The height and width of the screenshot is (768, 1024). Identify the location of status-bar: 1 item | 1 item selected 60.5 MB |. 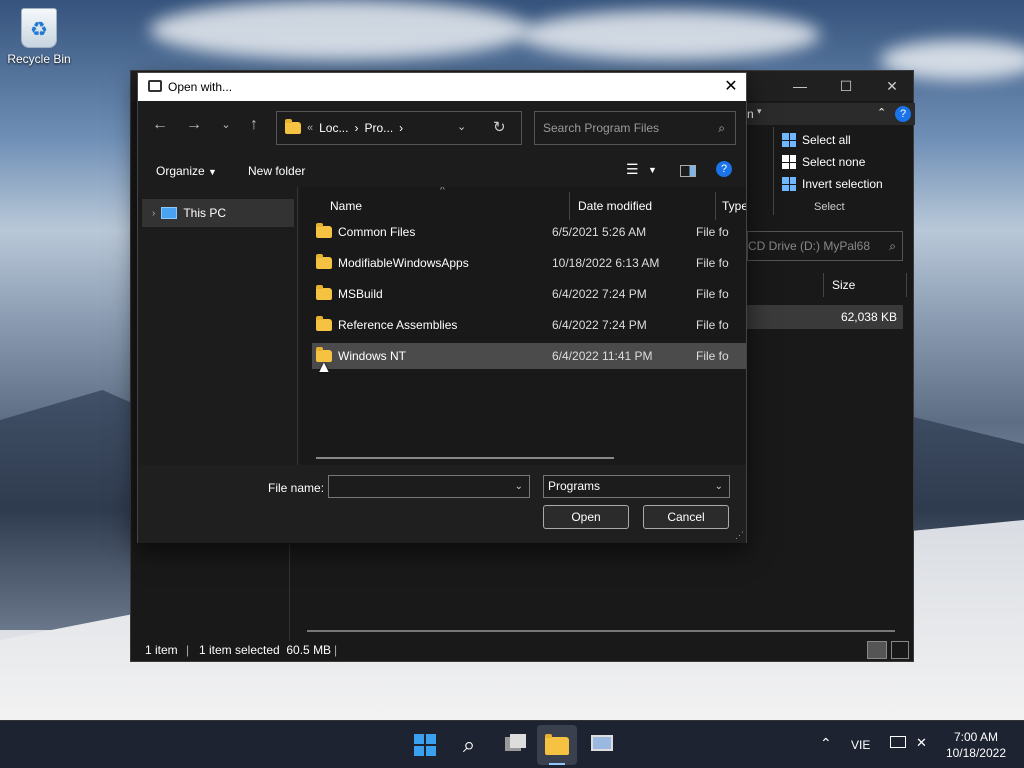
(522, 650).